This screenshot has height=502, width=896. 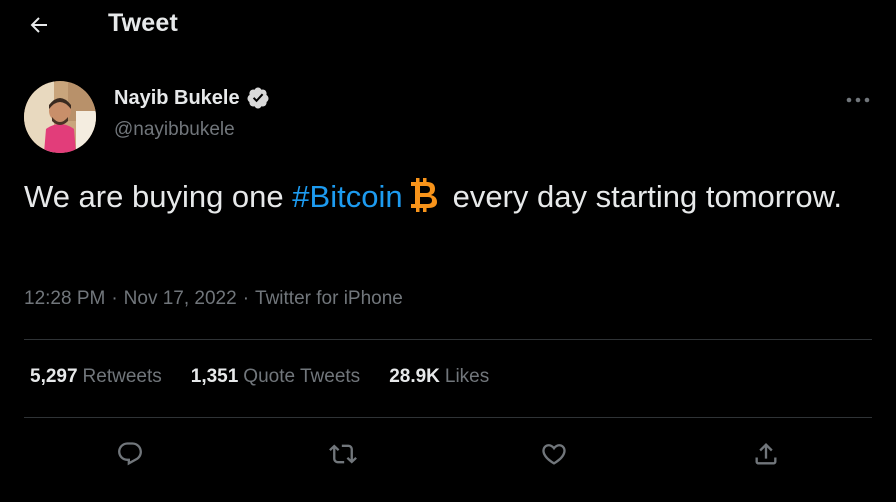 I want to click on avatar-image, so click(x=60, y=117).